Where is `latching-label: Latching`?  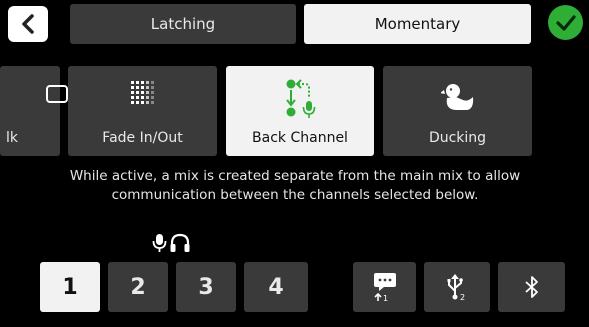
latching-label: Latching is located at coordinates (183, 24).